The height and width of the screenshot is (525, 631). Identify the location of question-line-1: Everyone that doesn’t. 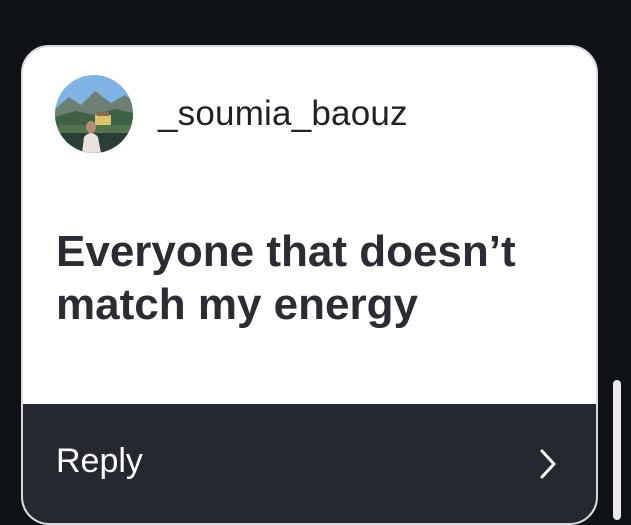
(286, 251).